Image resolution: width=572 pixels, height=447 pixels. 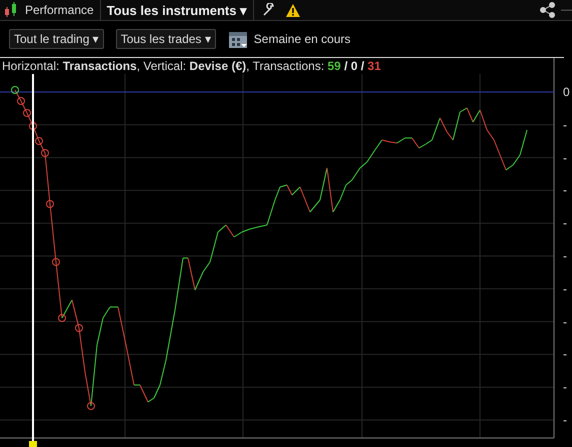 I want to click on chart-legend: Horizontal: Transactions, Vertical: Devise (€), Transactions: 59 / 0 / 31, so click(x=191, y=66).